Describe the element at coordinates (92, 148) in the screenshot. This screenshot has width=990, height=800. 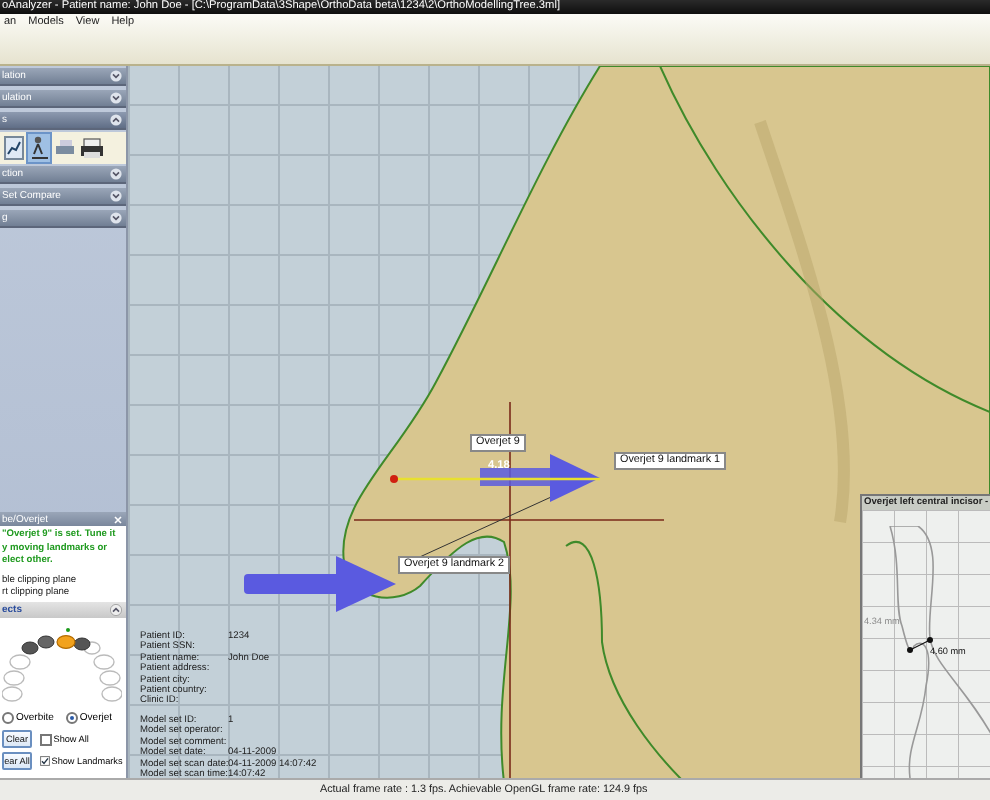
I see `printer-icon` at that location.